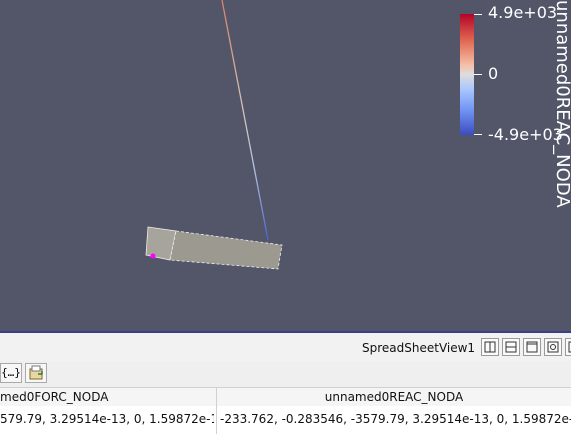 The height and width of the screenshot is (434, 571). Describe the element at coordinates (523, 12) in the screenshot. I see `scalar-bar-max-label: 4.9e+03` at that location.